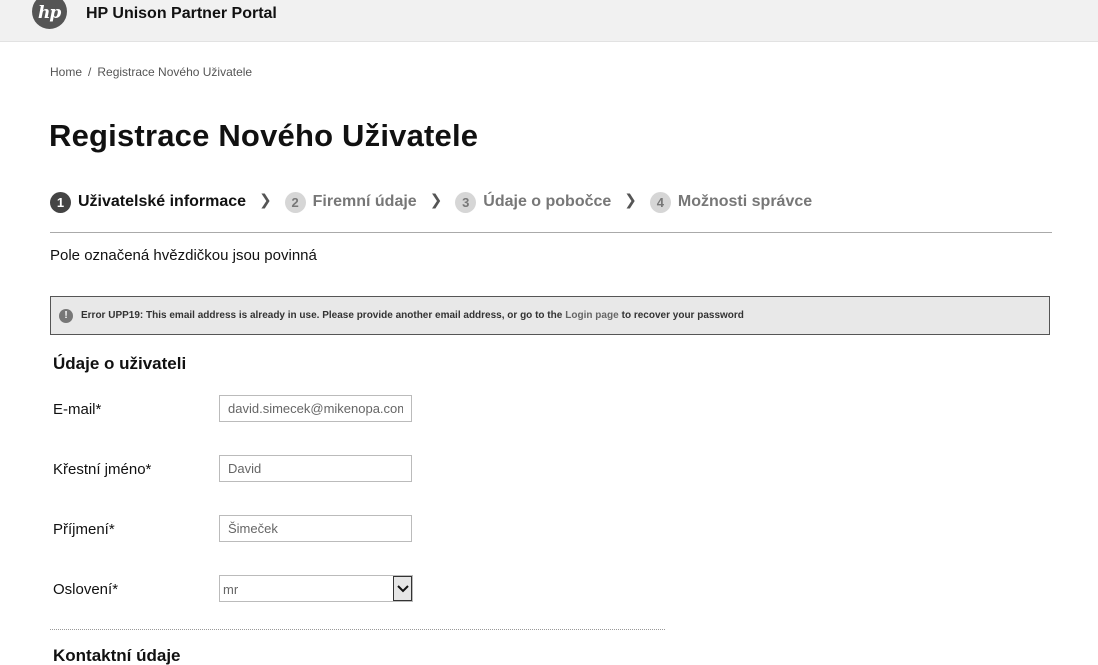 This screenshot has height=665, width=1098. Describe the element at coordinates (162, 201) in the screenshot. I see `step-label: Uživatelské informace` at that location.